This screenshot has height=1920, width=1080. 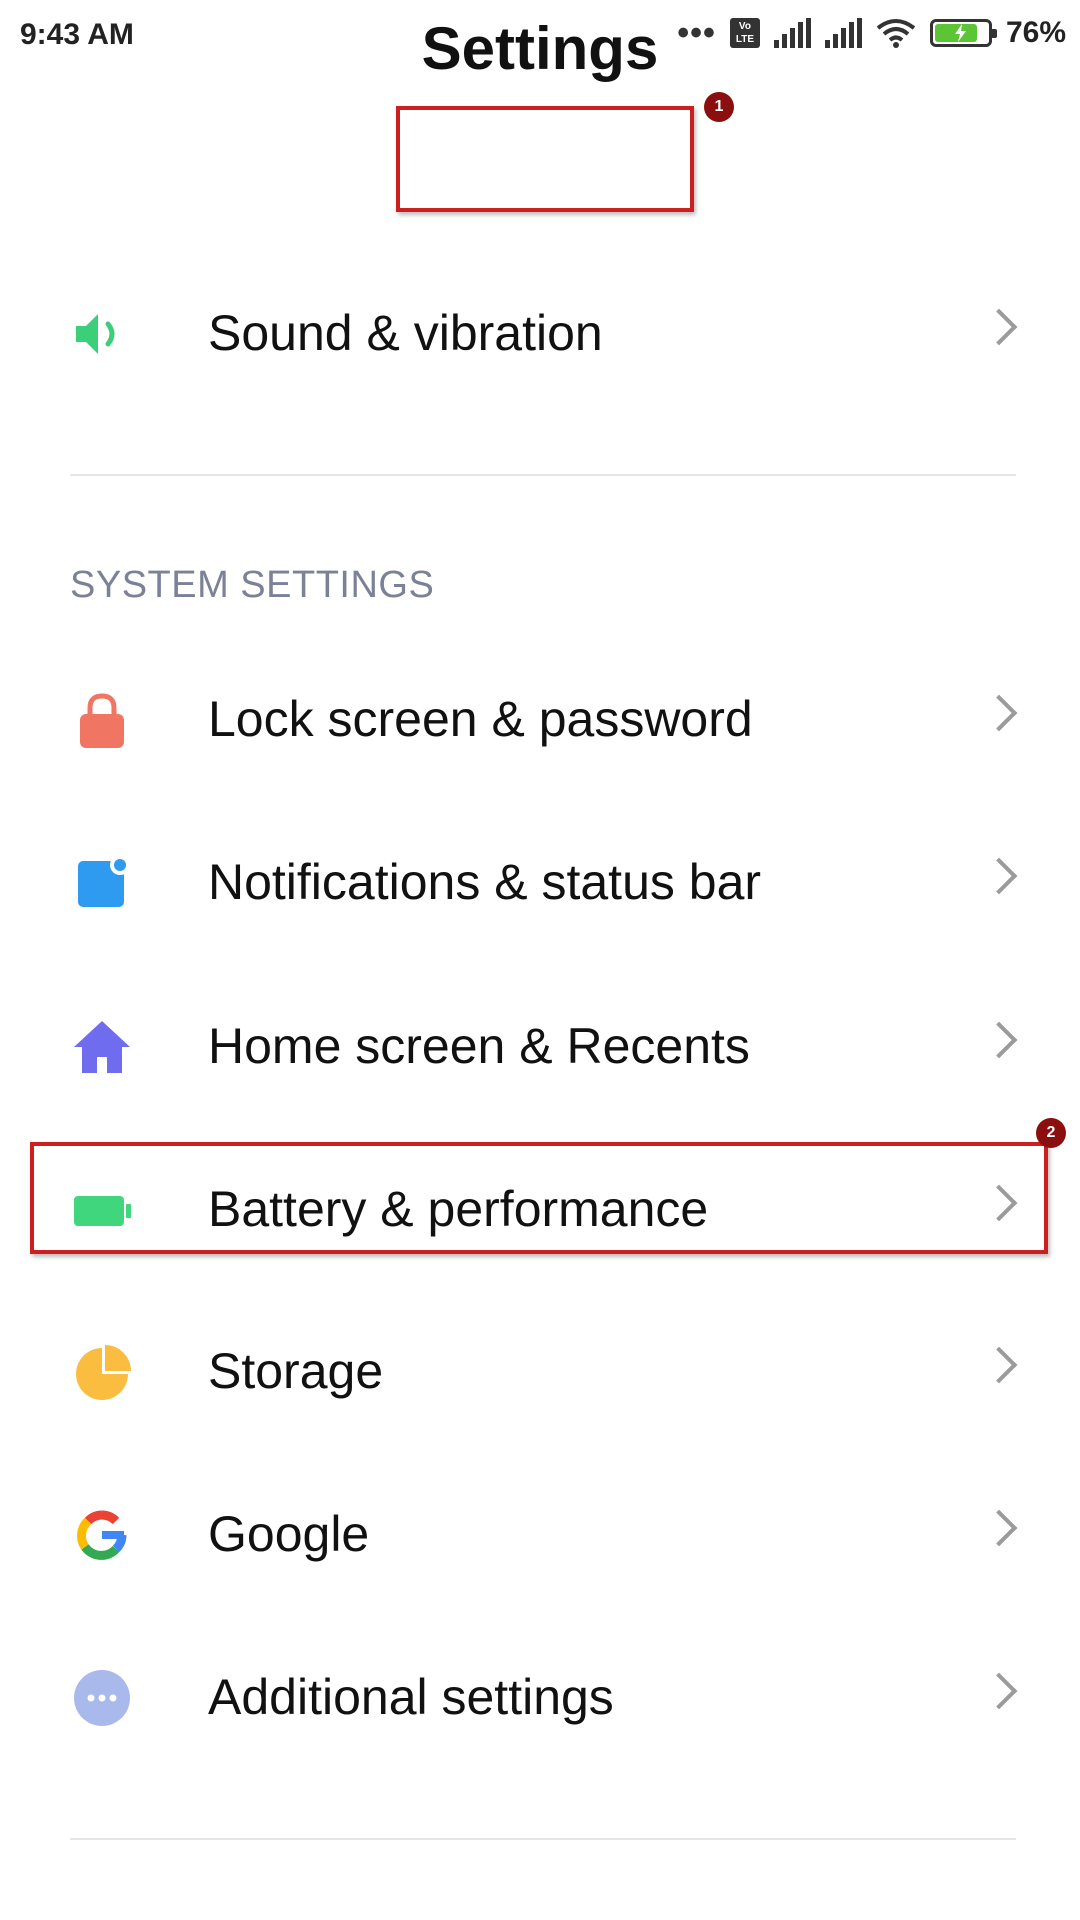 I want to click on notification-icon, so click(x=104, y=881).